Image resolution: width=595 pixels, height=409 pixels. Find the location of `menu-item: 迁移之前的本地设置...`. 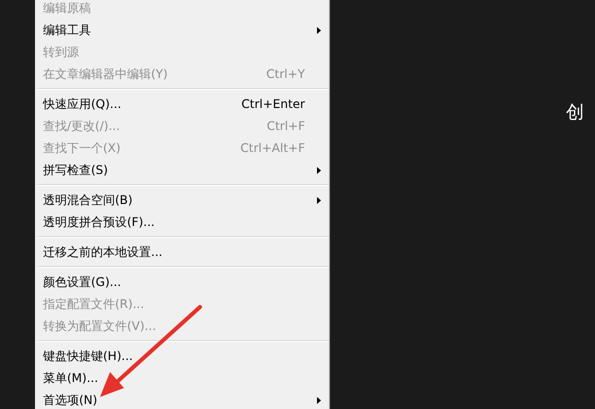

menu-item: 迁移之前的本地设置... is located at coordinates (182, 252).